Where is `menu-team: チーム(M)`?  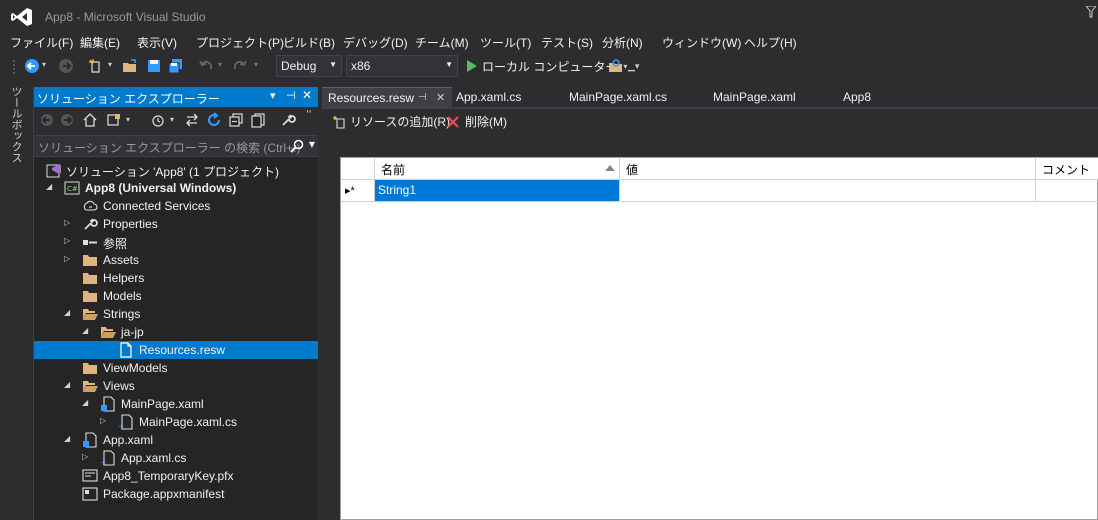
menu-team: チーム(M) is located at coordinates (442, 42).